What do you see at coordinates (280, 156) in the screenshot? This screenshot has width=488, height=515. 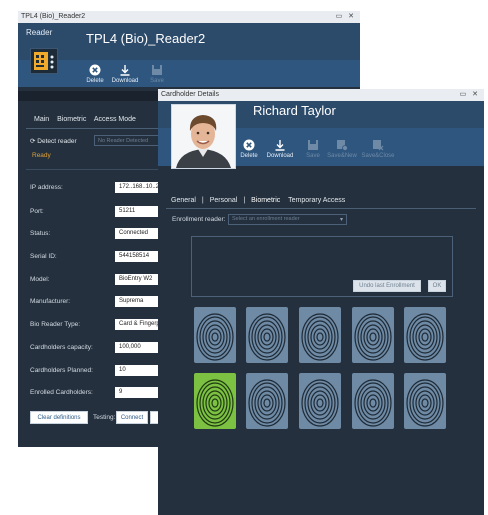 I see `cardholder-download-label: Download` at bounding box center [280, 156].